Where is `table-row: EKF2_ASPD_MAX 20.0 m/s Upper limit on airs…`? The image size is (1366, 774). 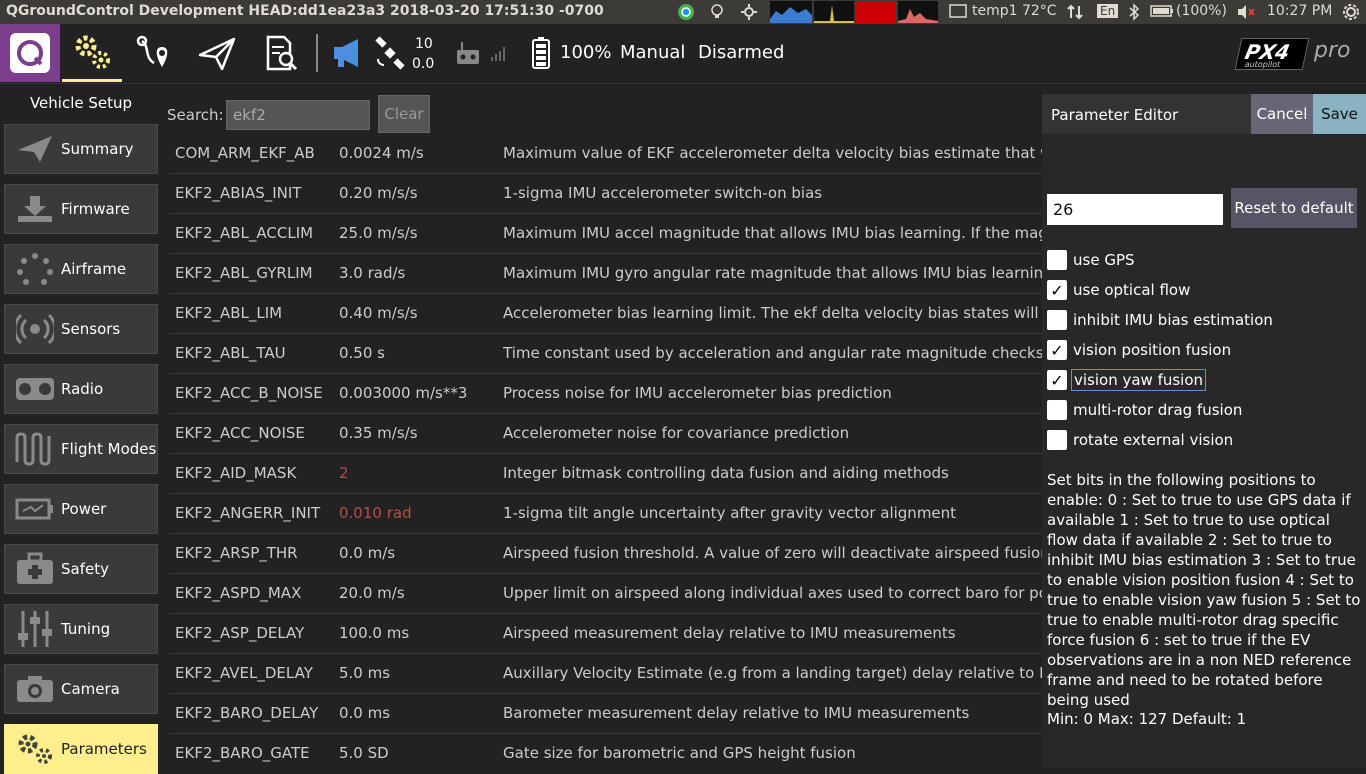
table-row: EKF2_ASPD_MAX 20.0 m/s Upper limit on airs… is located at coordinates (606, 594).